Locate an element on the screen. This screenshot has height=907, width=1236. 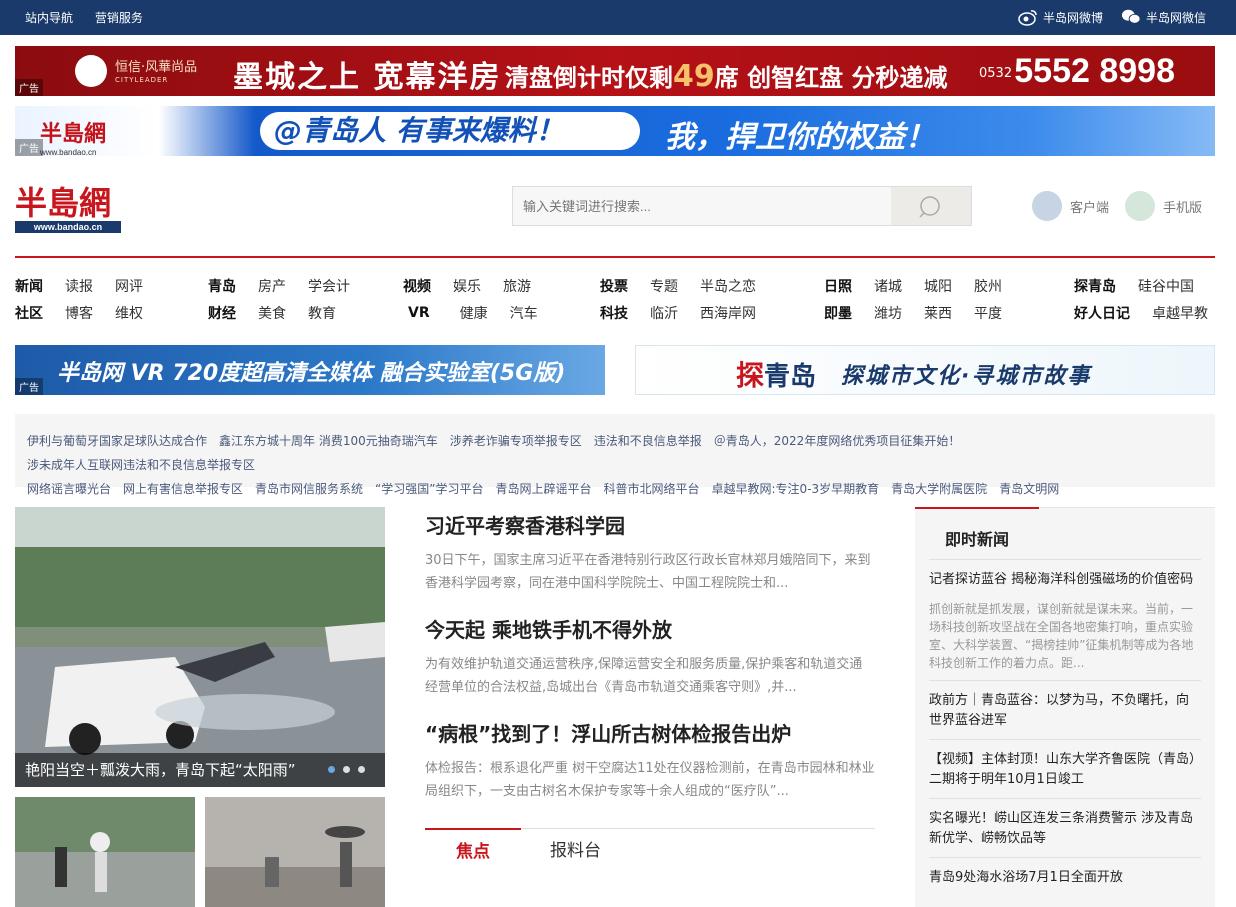
nav-item: 卓越早教 is located at coordinates (1180, 313).